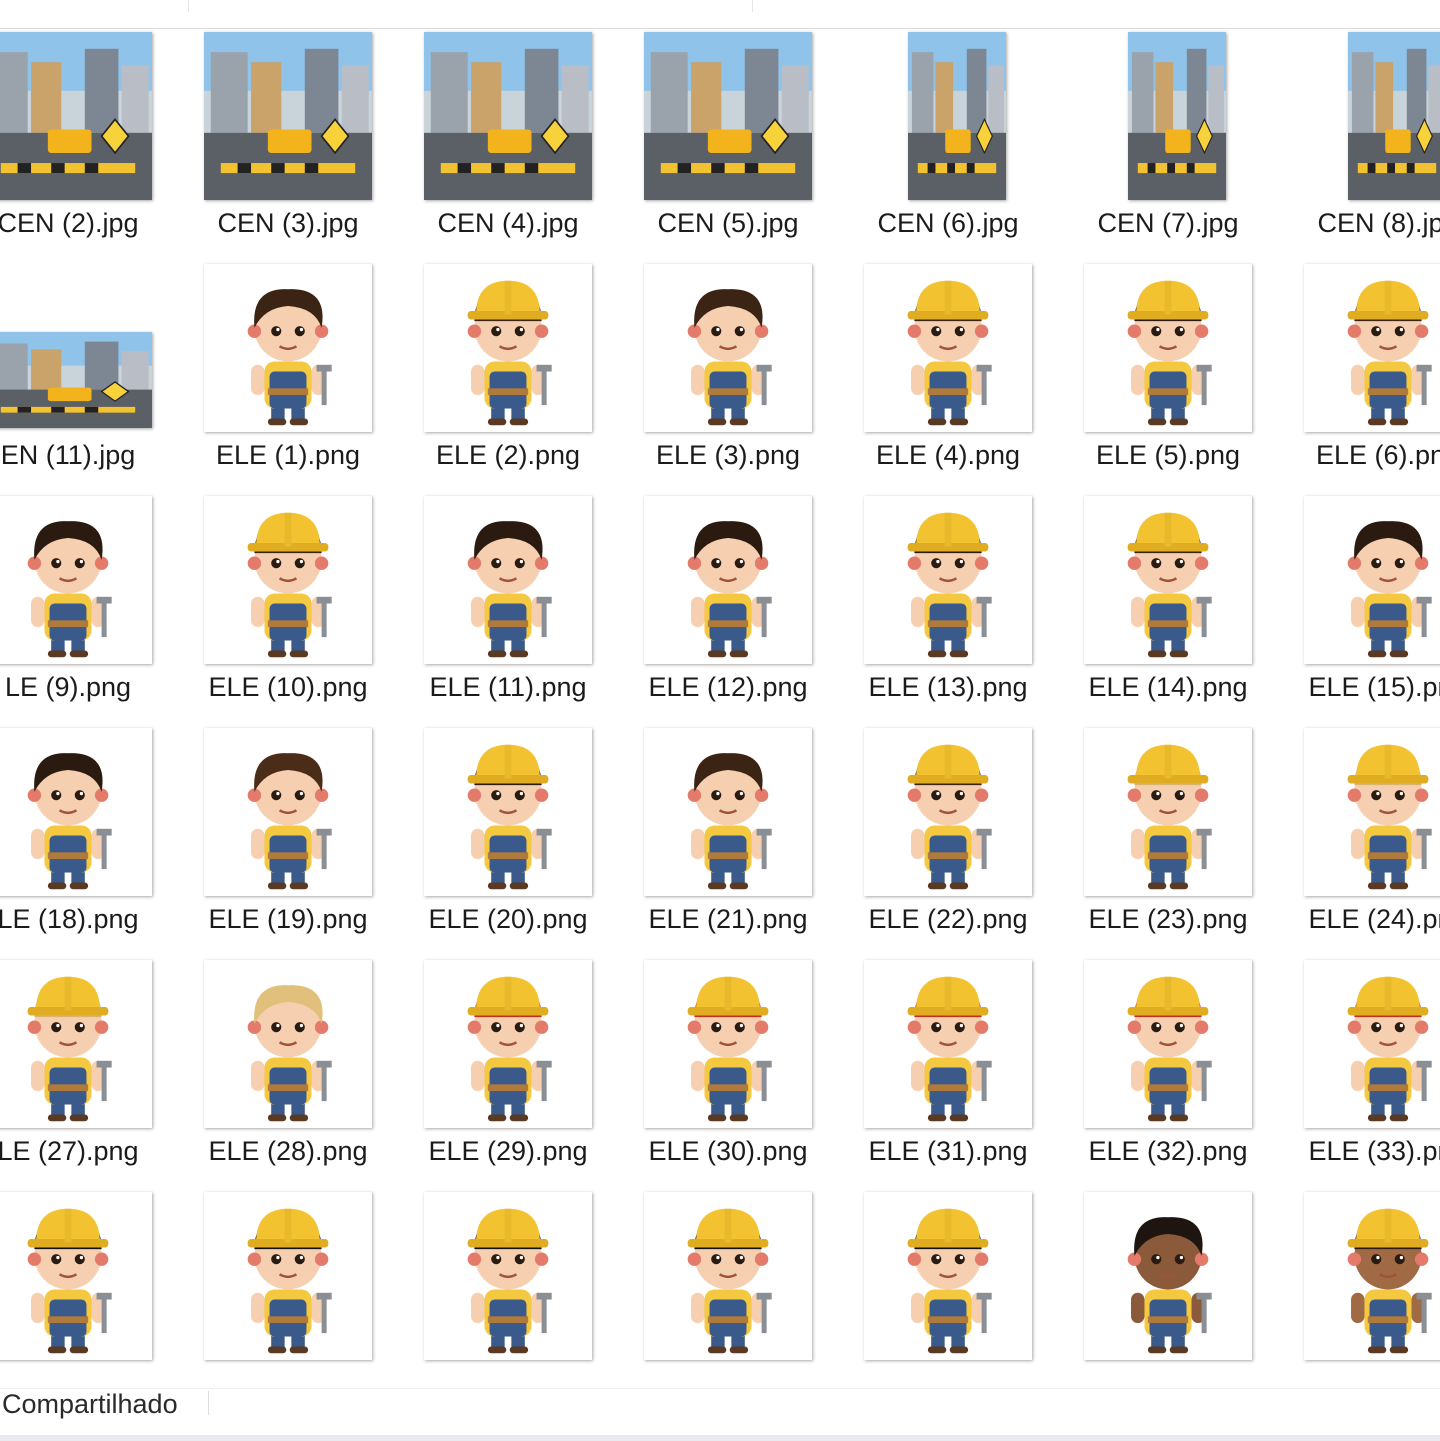  Describe the element at coordinates (948, 919) in the screenshot. I see `file-name-label: ELE (22).png` at that location.